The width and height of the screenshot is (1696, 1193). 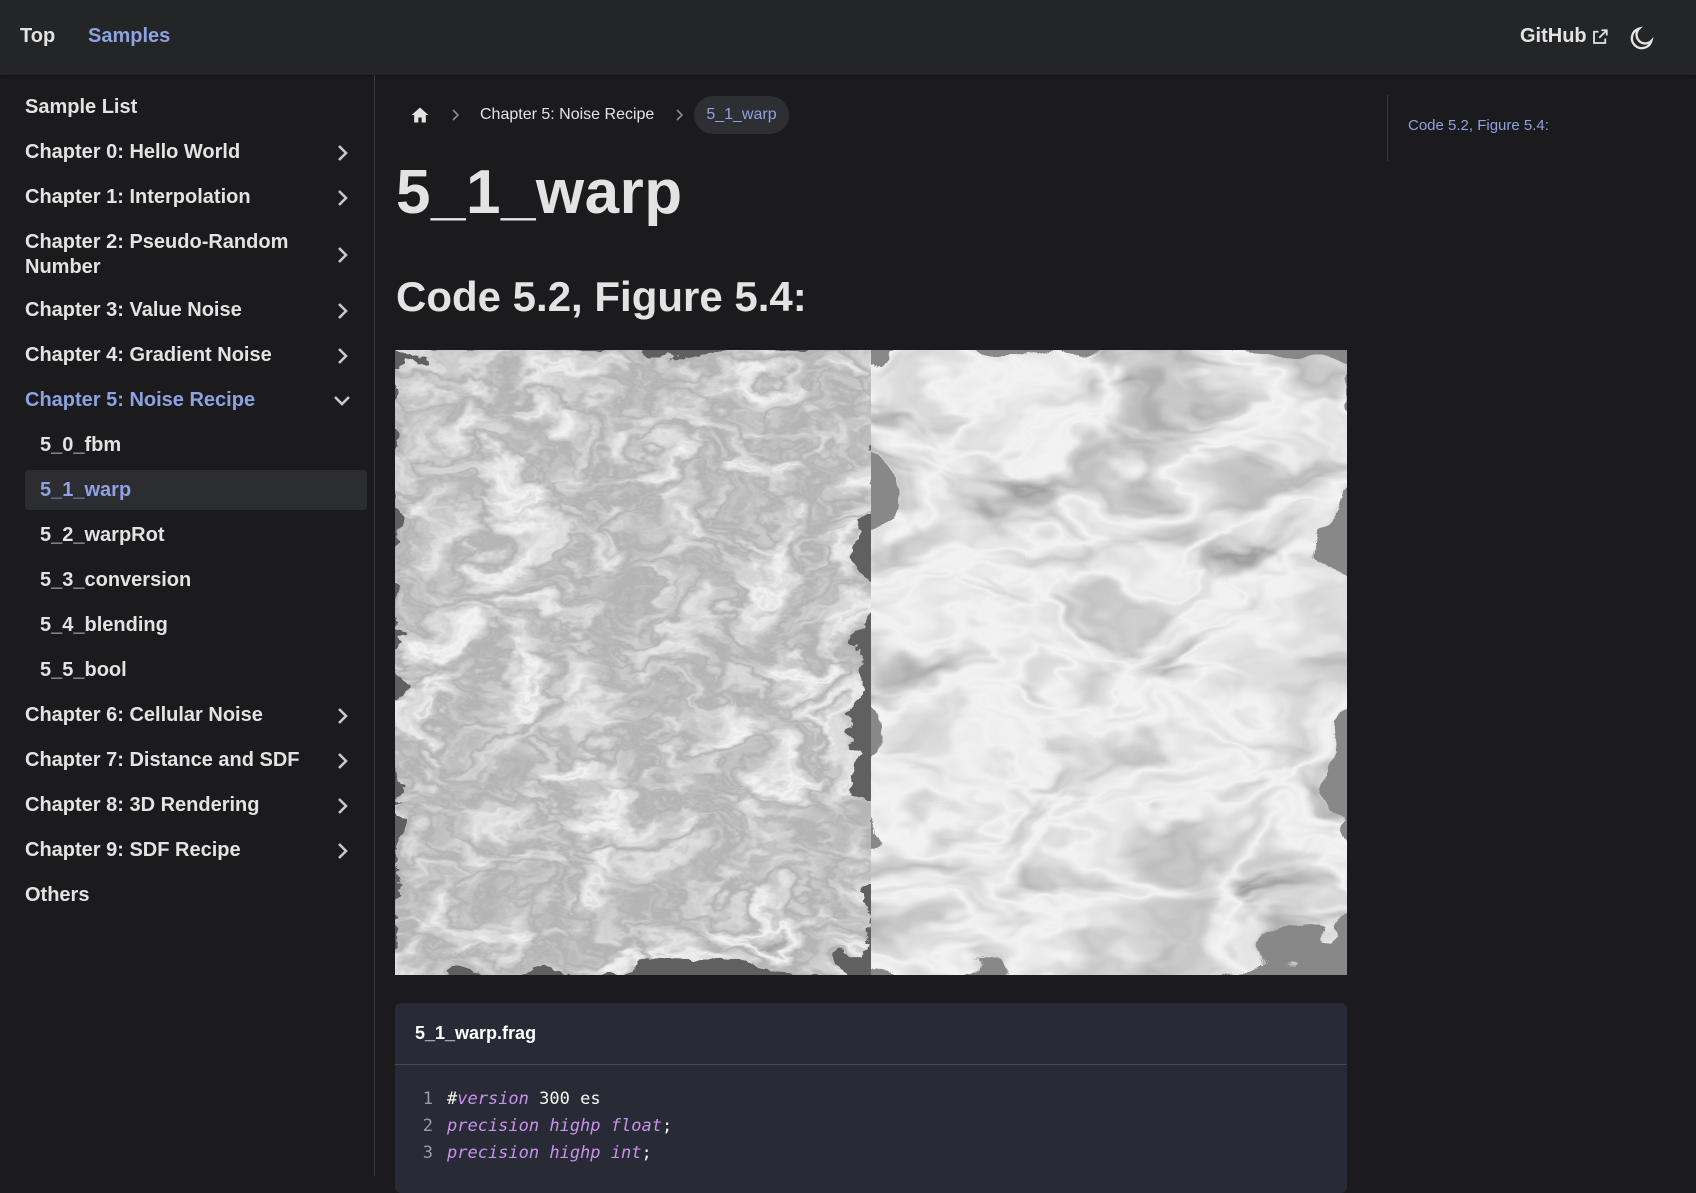 I want to click on sidebar-item-chapter-6: Chapter 6: Cellular Noise, so click(x=196, y=715).